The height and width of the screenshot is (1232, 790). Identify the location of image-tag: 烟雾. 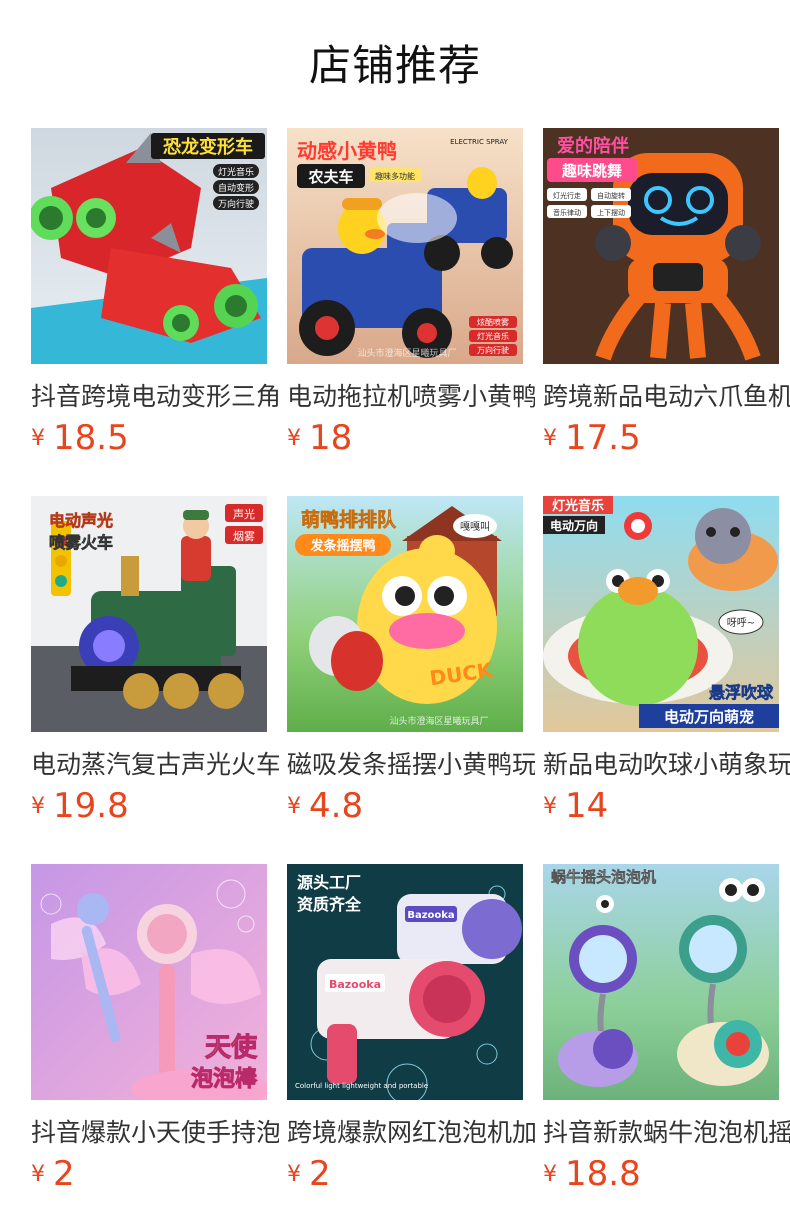
(244, 536).